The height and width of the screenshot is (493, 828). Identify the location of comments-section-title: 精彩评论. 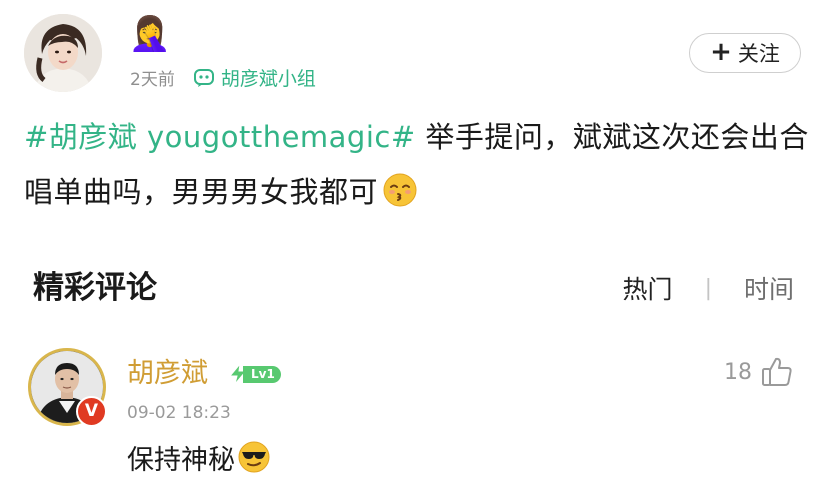
(95, 288).